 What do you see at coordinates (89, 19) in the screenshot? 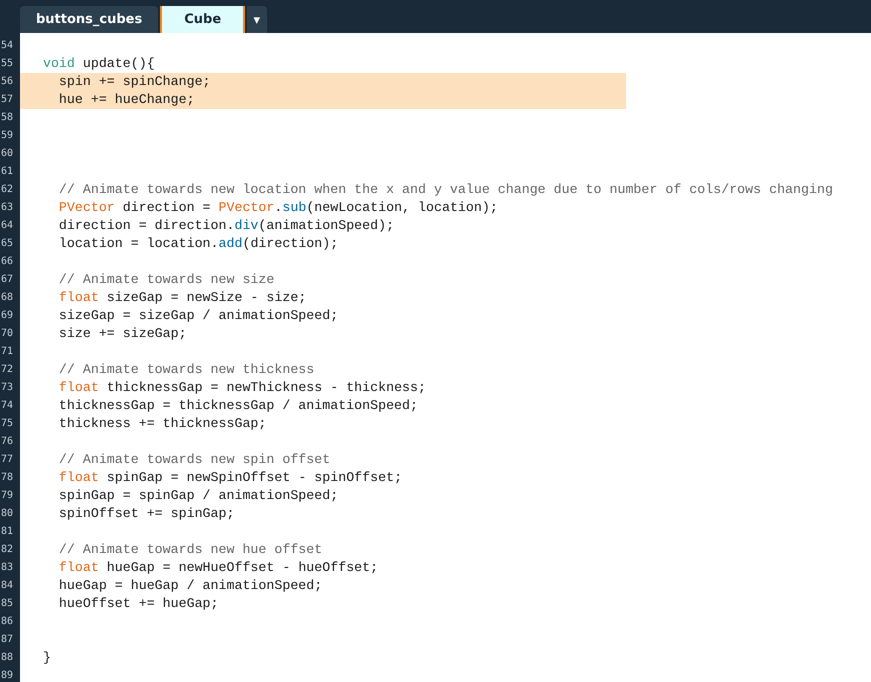
I see `file-tab: buttons_cubes` at bounding box center [89, 19].